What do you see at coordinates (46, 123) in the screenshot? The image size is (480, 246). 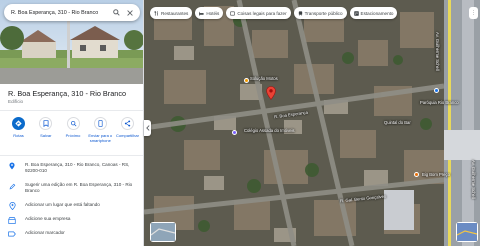 I see `bookmark-icon` at bounding box center [46, 123].